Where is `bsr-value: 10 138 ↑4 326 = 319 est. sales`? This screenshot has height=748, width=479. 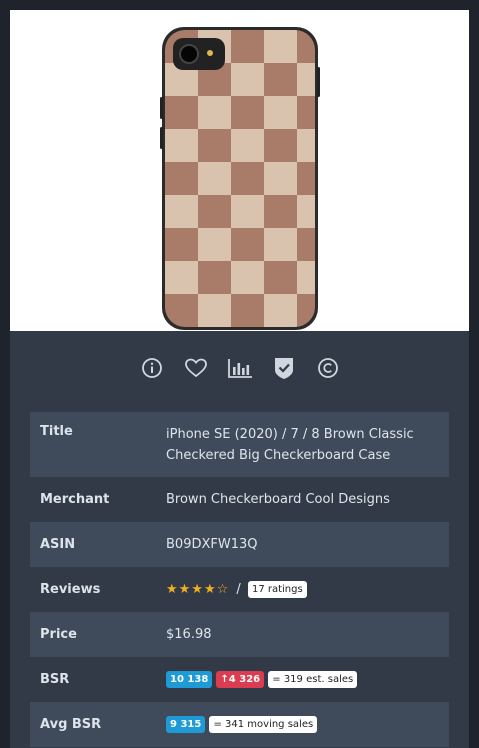
bsr-value: 10 138 ↑4 326 = 319 est. sales is located at coordinates (302, 679).